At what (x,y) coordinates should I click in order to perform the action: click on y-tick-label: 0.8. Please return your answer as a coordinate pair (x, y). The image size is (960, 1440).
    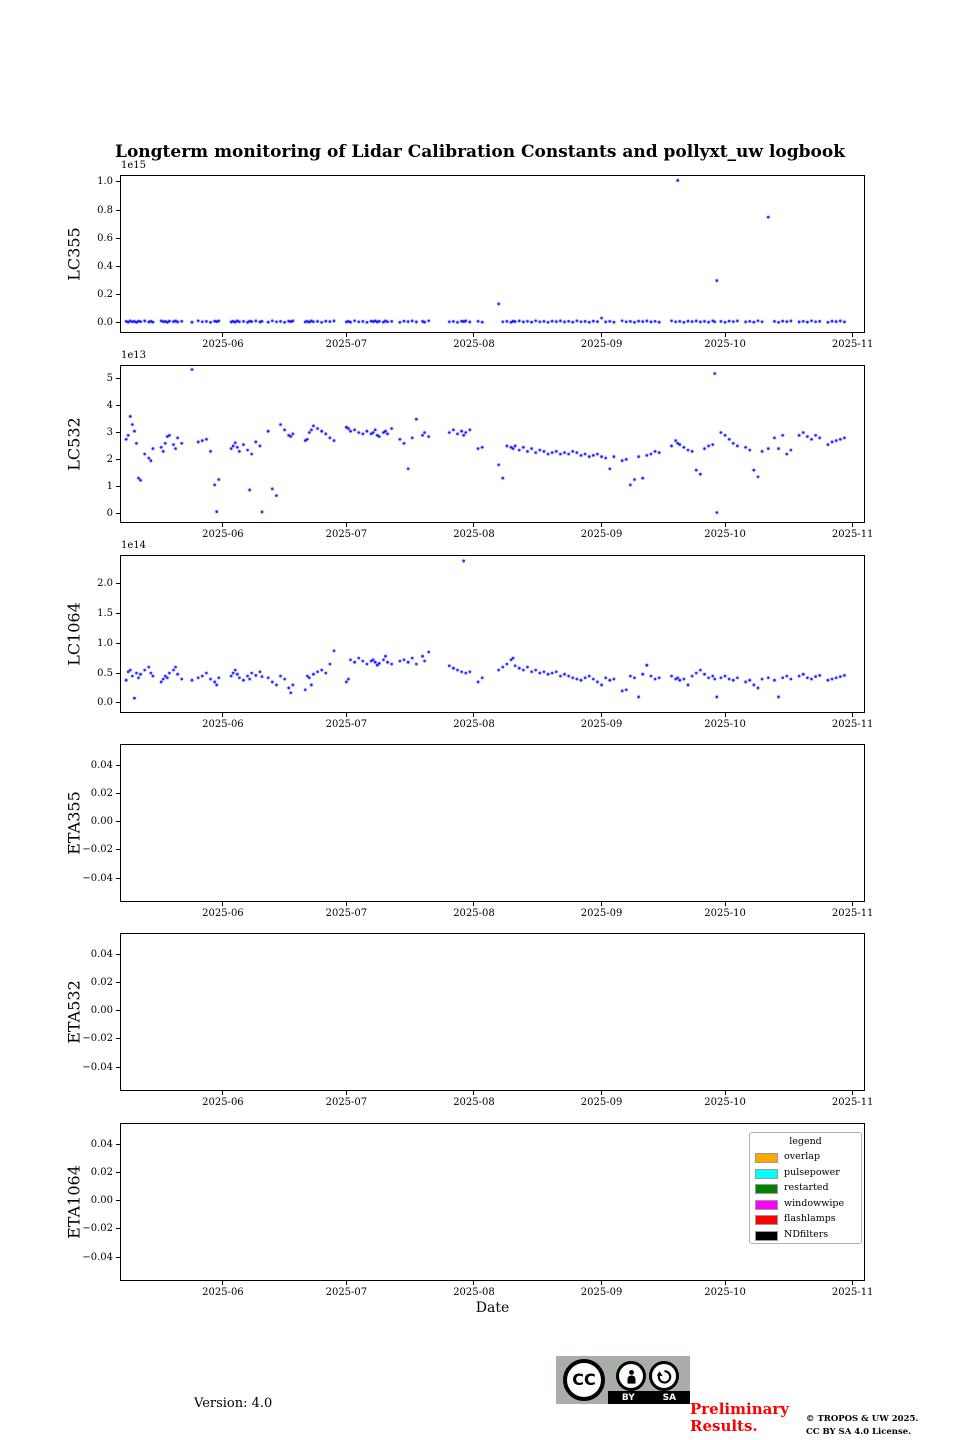
    Looking at the image, I should click on (105, 210).